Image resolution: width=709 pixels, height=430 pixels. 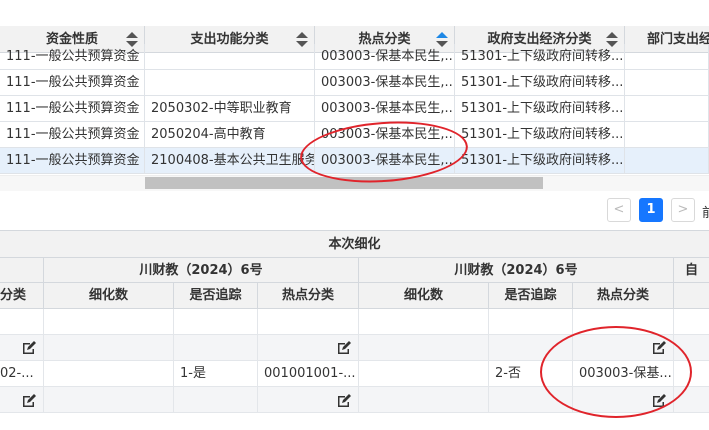 I want to click on cell-track: 2-否, so click(x=531, y=374).